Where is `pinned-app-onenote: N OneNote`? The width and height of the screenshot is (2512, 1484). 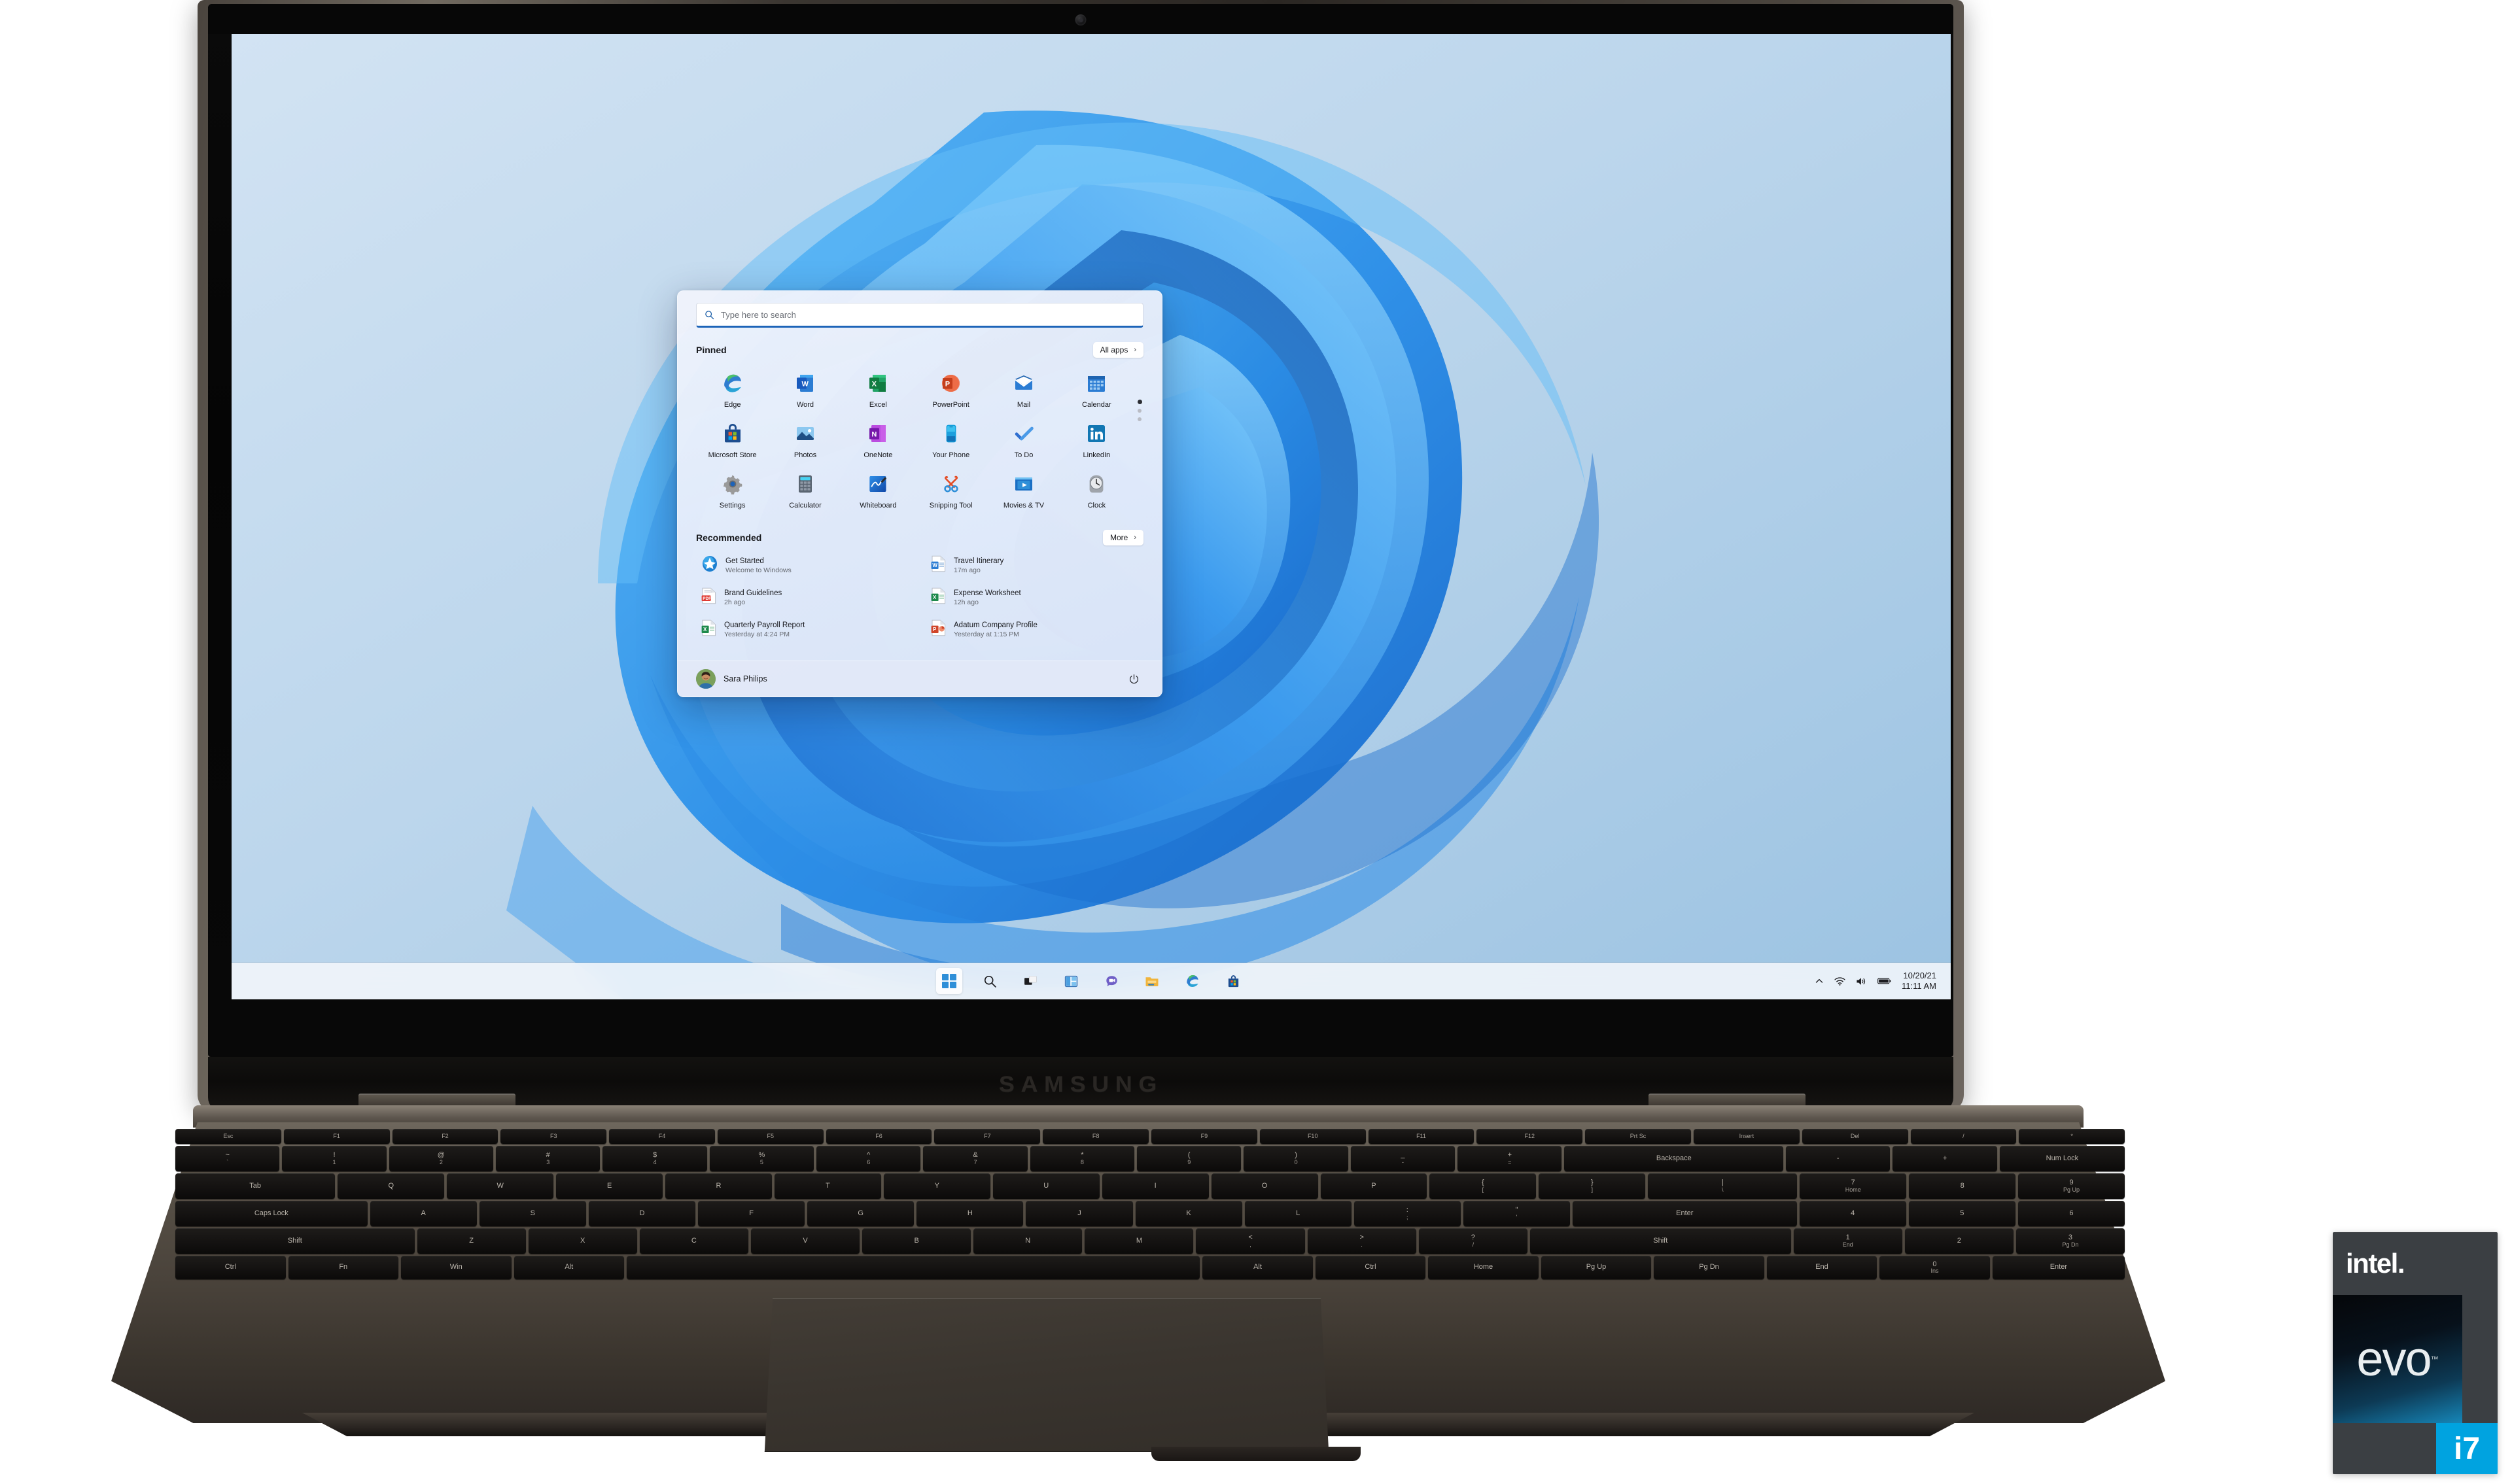 pinned-app-onenote: N OneNote is located at coordinates (878, 442).